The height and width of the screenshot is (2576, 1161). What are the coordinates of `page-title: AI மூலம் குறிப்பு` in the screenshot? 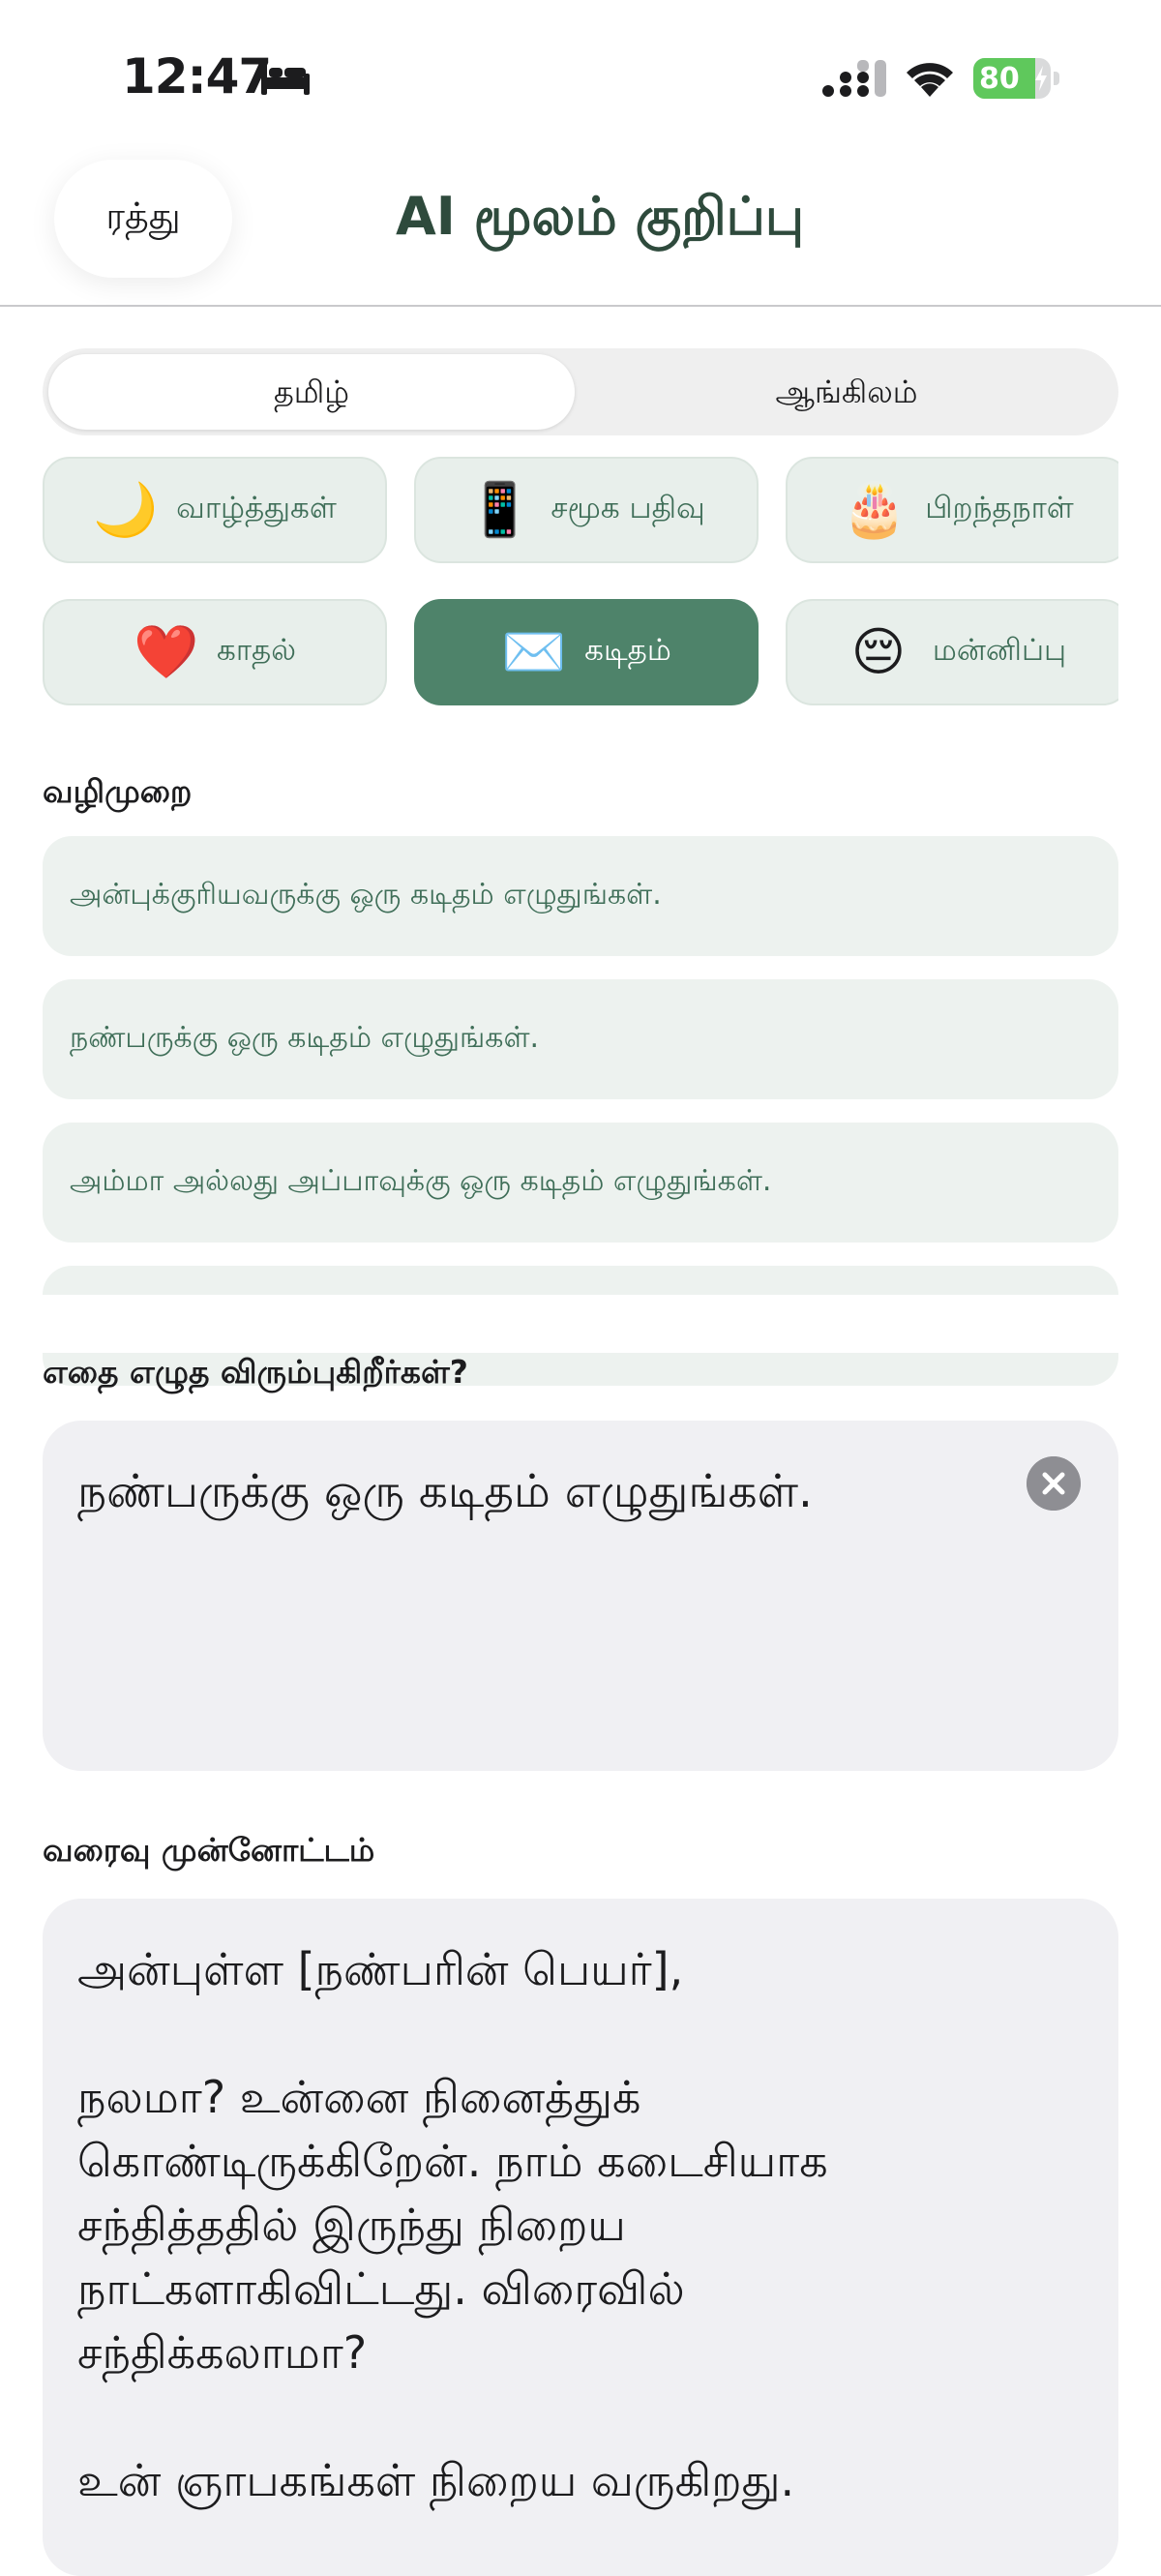 It's located at (600, 216).